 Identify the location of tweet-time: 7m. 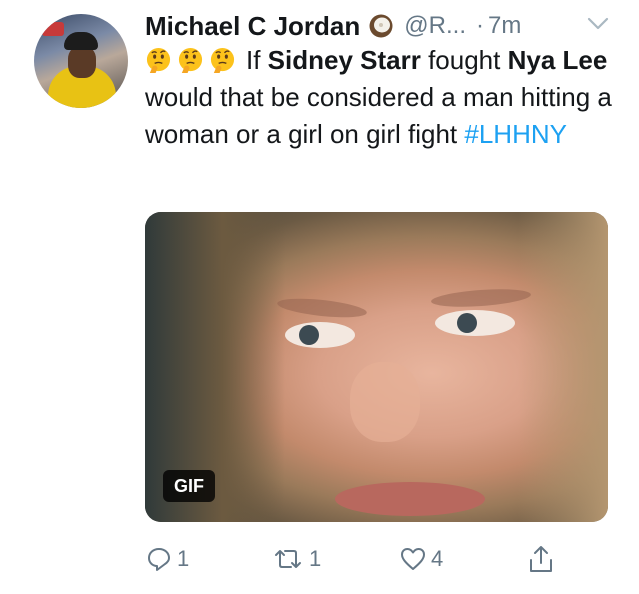
(504, 26).